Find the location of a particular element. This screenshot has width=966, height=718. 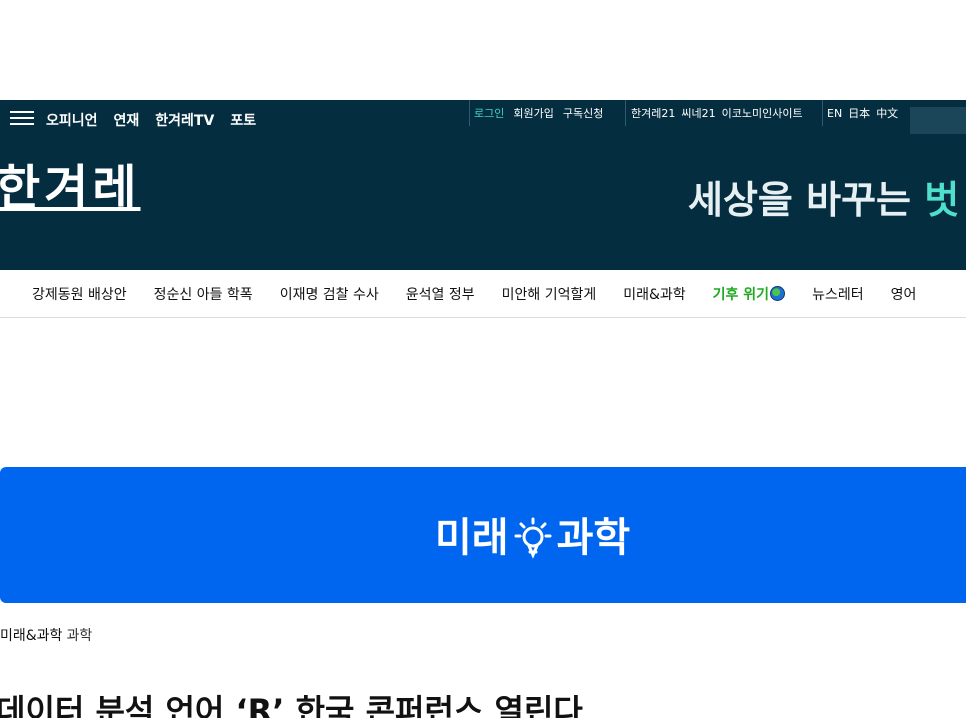

slogan: 세상을 바꾸는 벗 is located at coordinates (823, 200).